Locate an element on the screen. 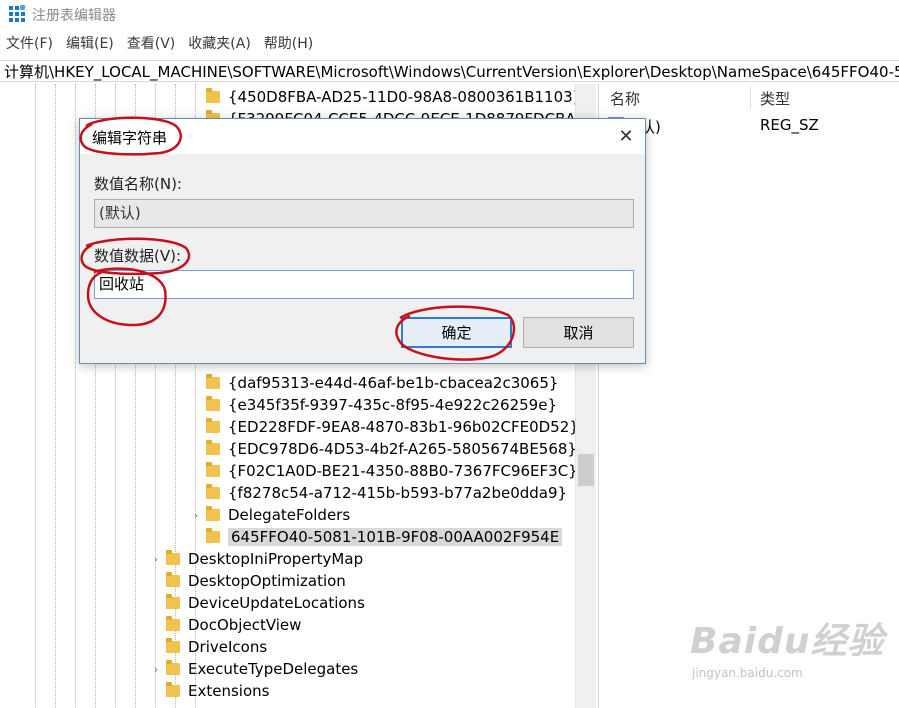  tree-item-label: {f8278c54-a712-415b-b593-b77a2be0dda9} is located at coordinates (398, 493).